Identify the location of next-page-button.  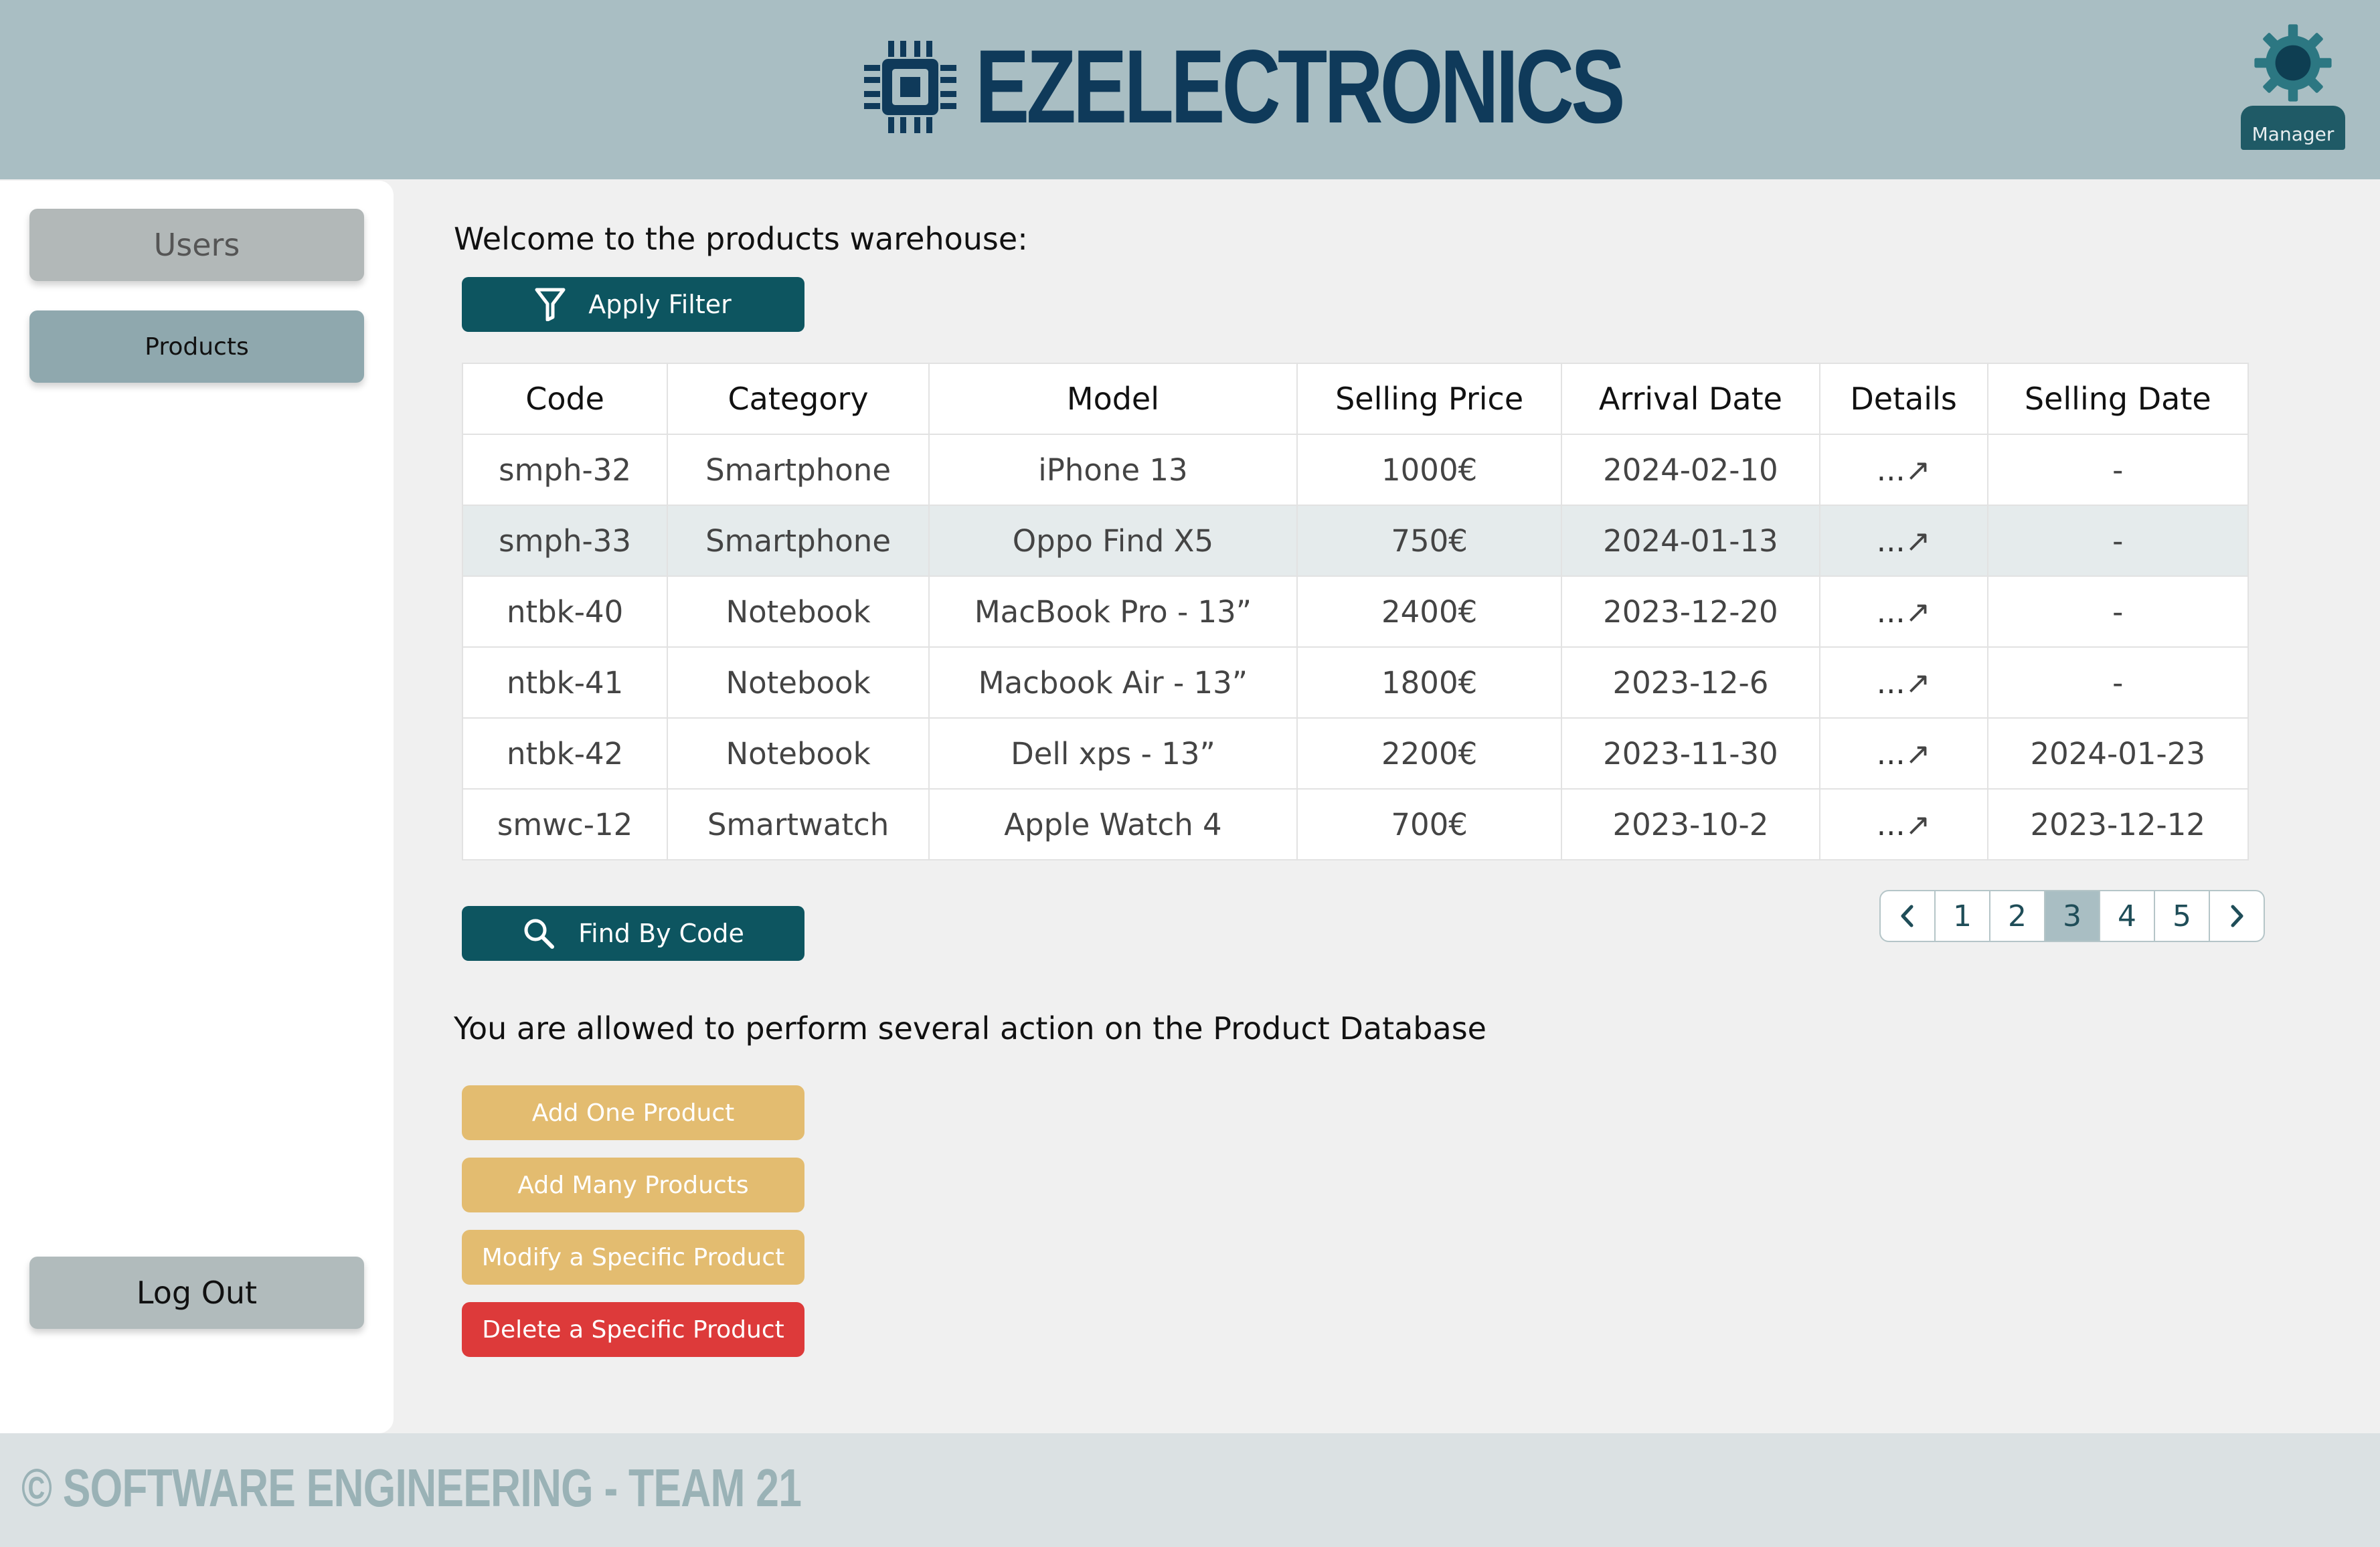
(2236, 916).